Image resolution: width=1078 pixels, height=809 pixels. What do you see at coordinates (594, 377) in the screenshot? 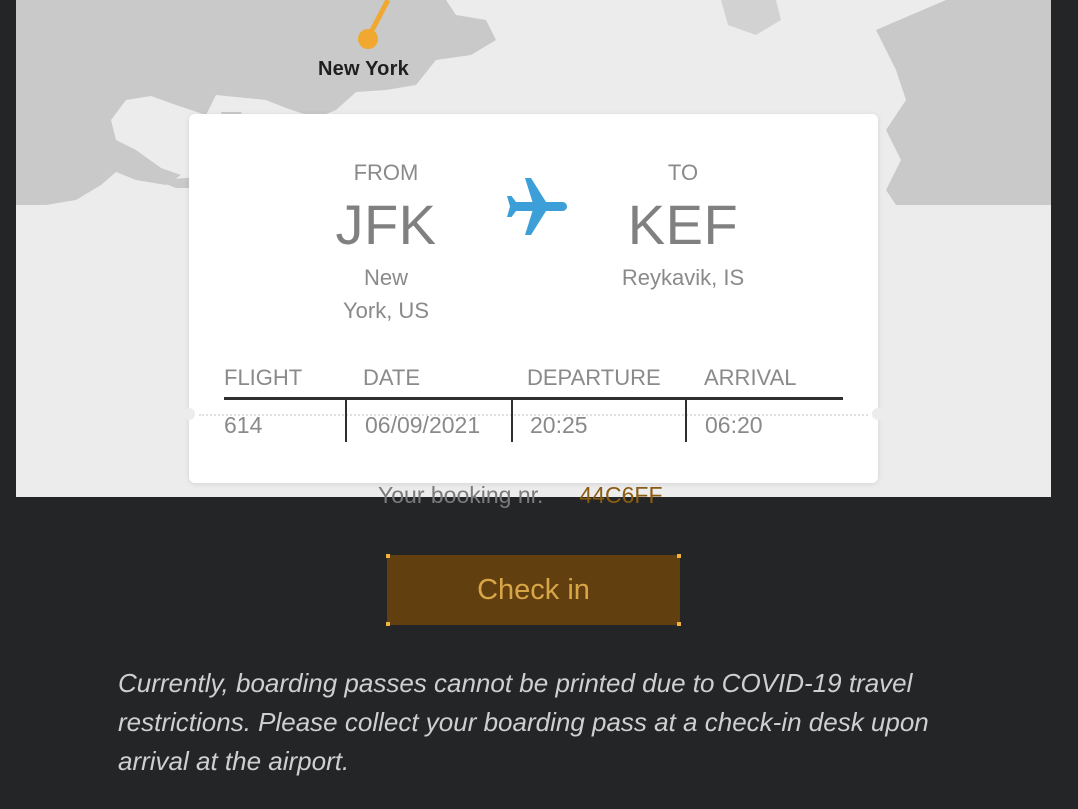
I see `column-header-departure: DEPARTURE` at bounding box center [594, 377].